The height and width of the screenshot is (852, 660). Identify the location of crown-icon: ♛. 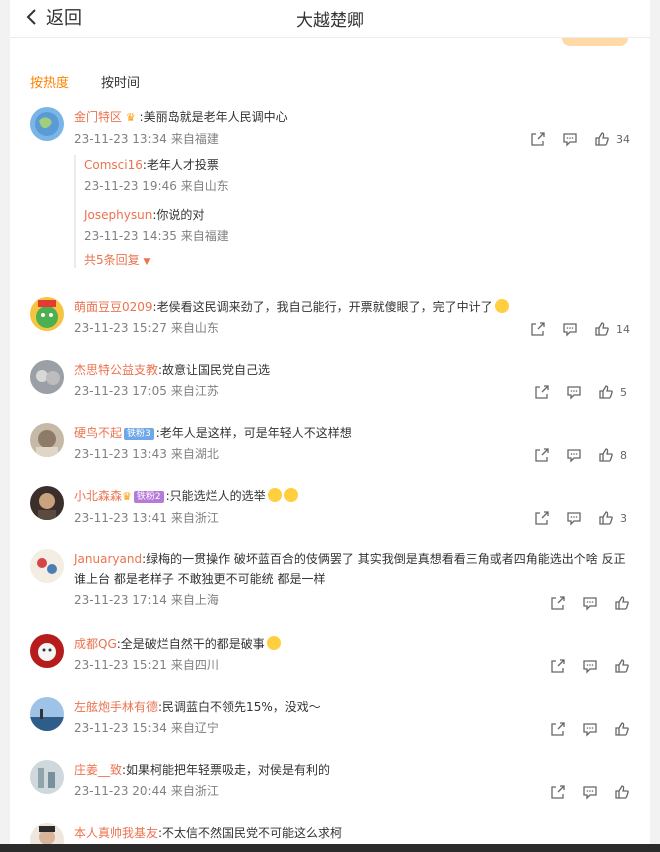
(127, 496).